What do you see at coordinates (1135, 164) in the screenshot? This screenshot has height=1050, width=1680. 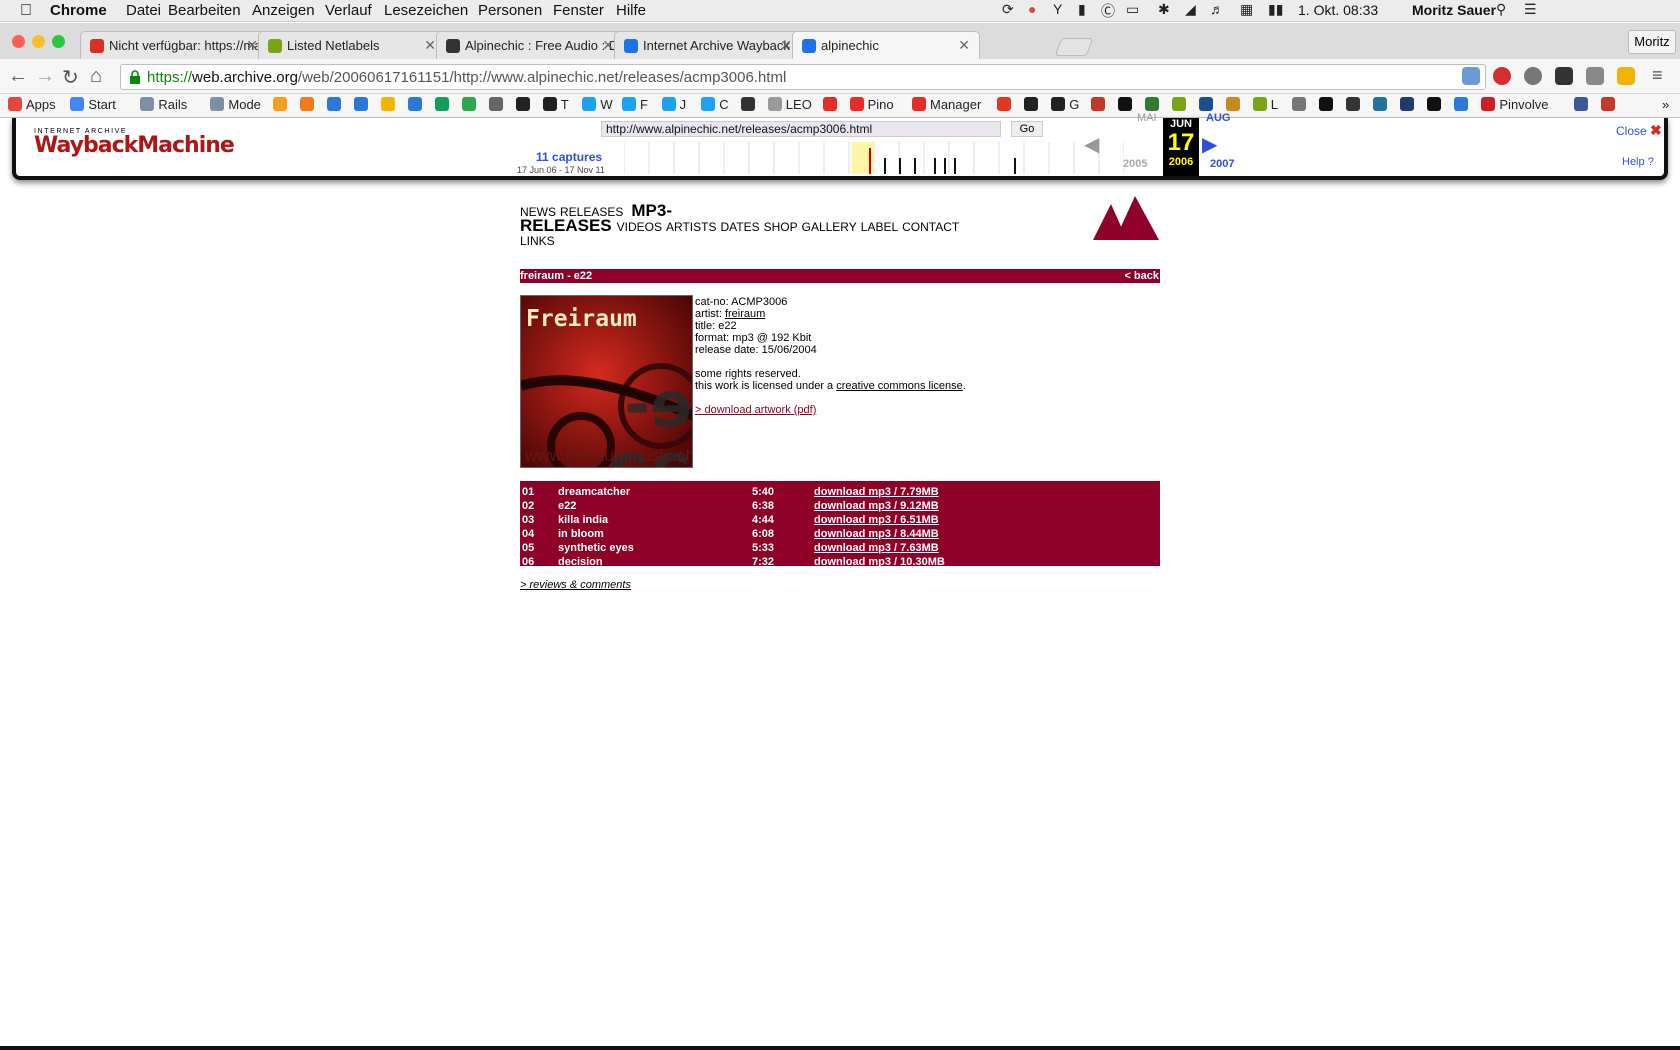 I see `prev-year: 2005` at bounding box center [1135, 164].